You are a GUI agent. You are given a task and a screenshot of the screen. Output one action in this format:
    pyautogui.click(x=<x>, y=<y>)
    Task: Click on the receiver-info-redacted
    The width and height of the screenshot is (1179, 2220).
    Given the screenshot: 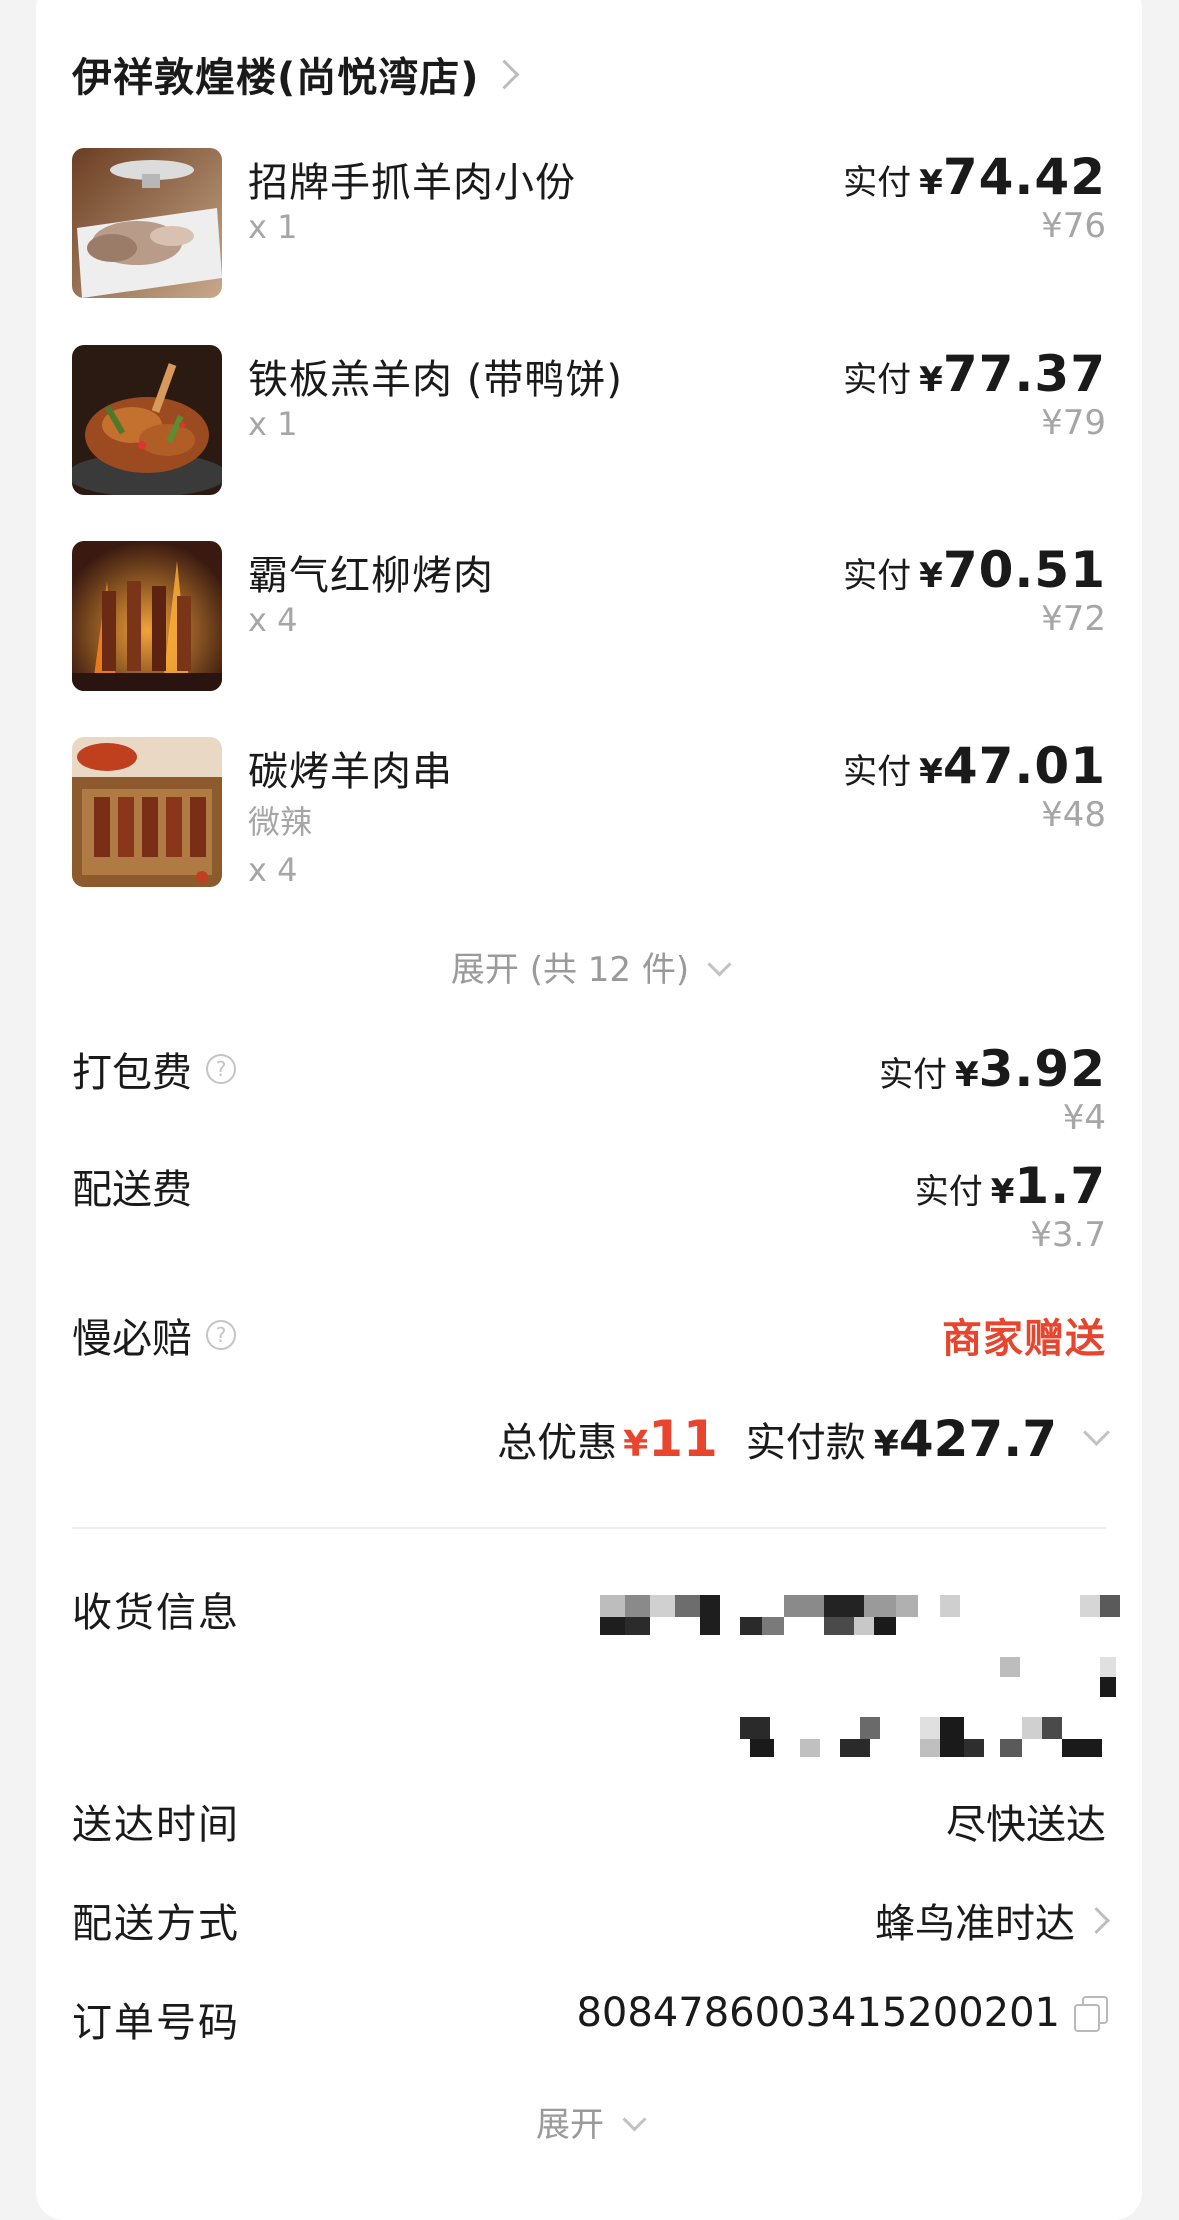 What is the action you would take?
    pyautogui.click(x=860, y=1680)
    